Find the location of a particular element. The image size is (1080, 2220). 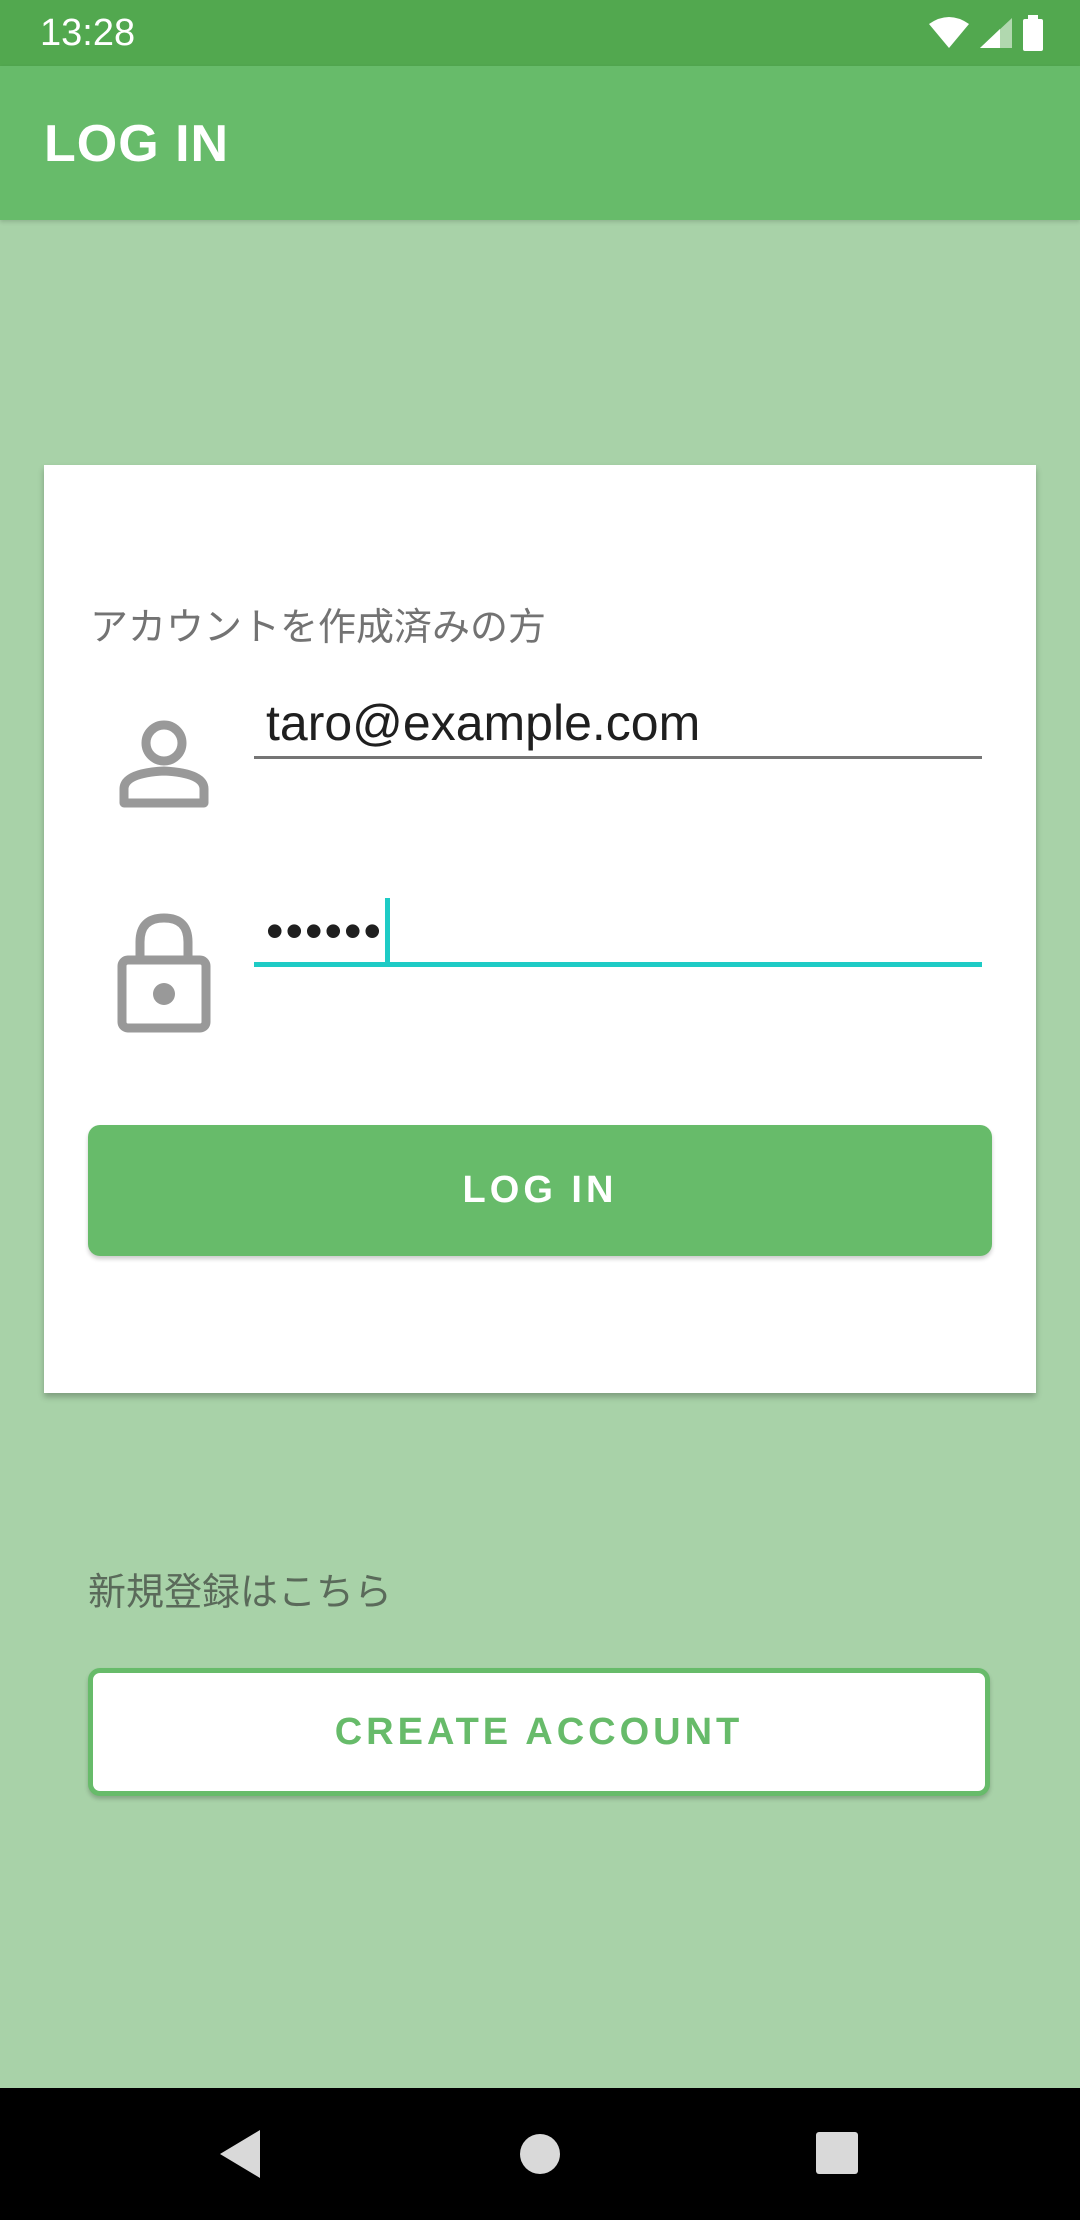

page-title: LOG IN is located at coordinates (137, 144).